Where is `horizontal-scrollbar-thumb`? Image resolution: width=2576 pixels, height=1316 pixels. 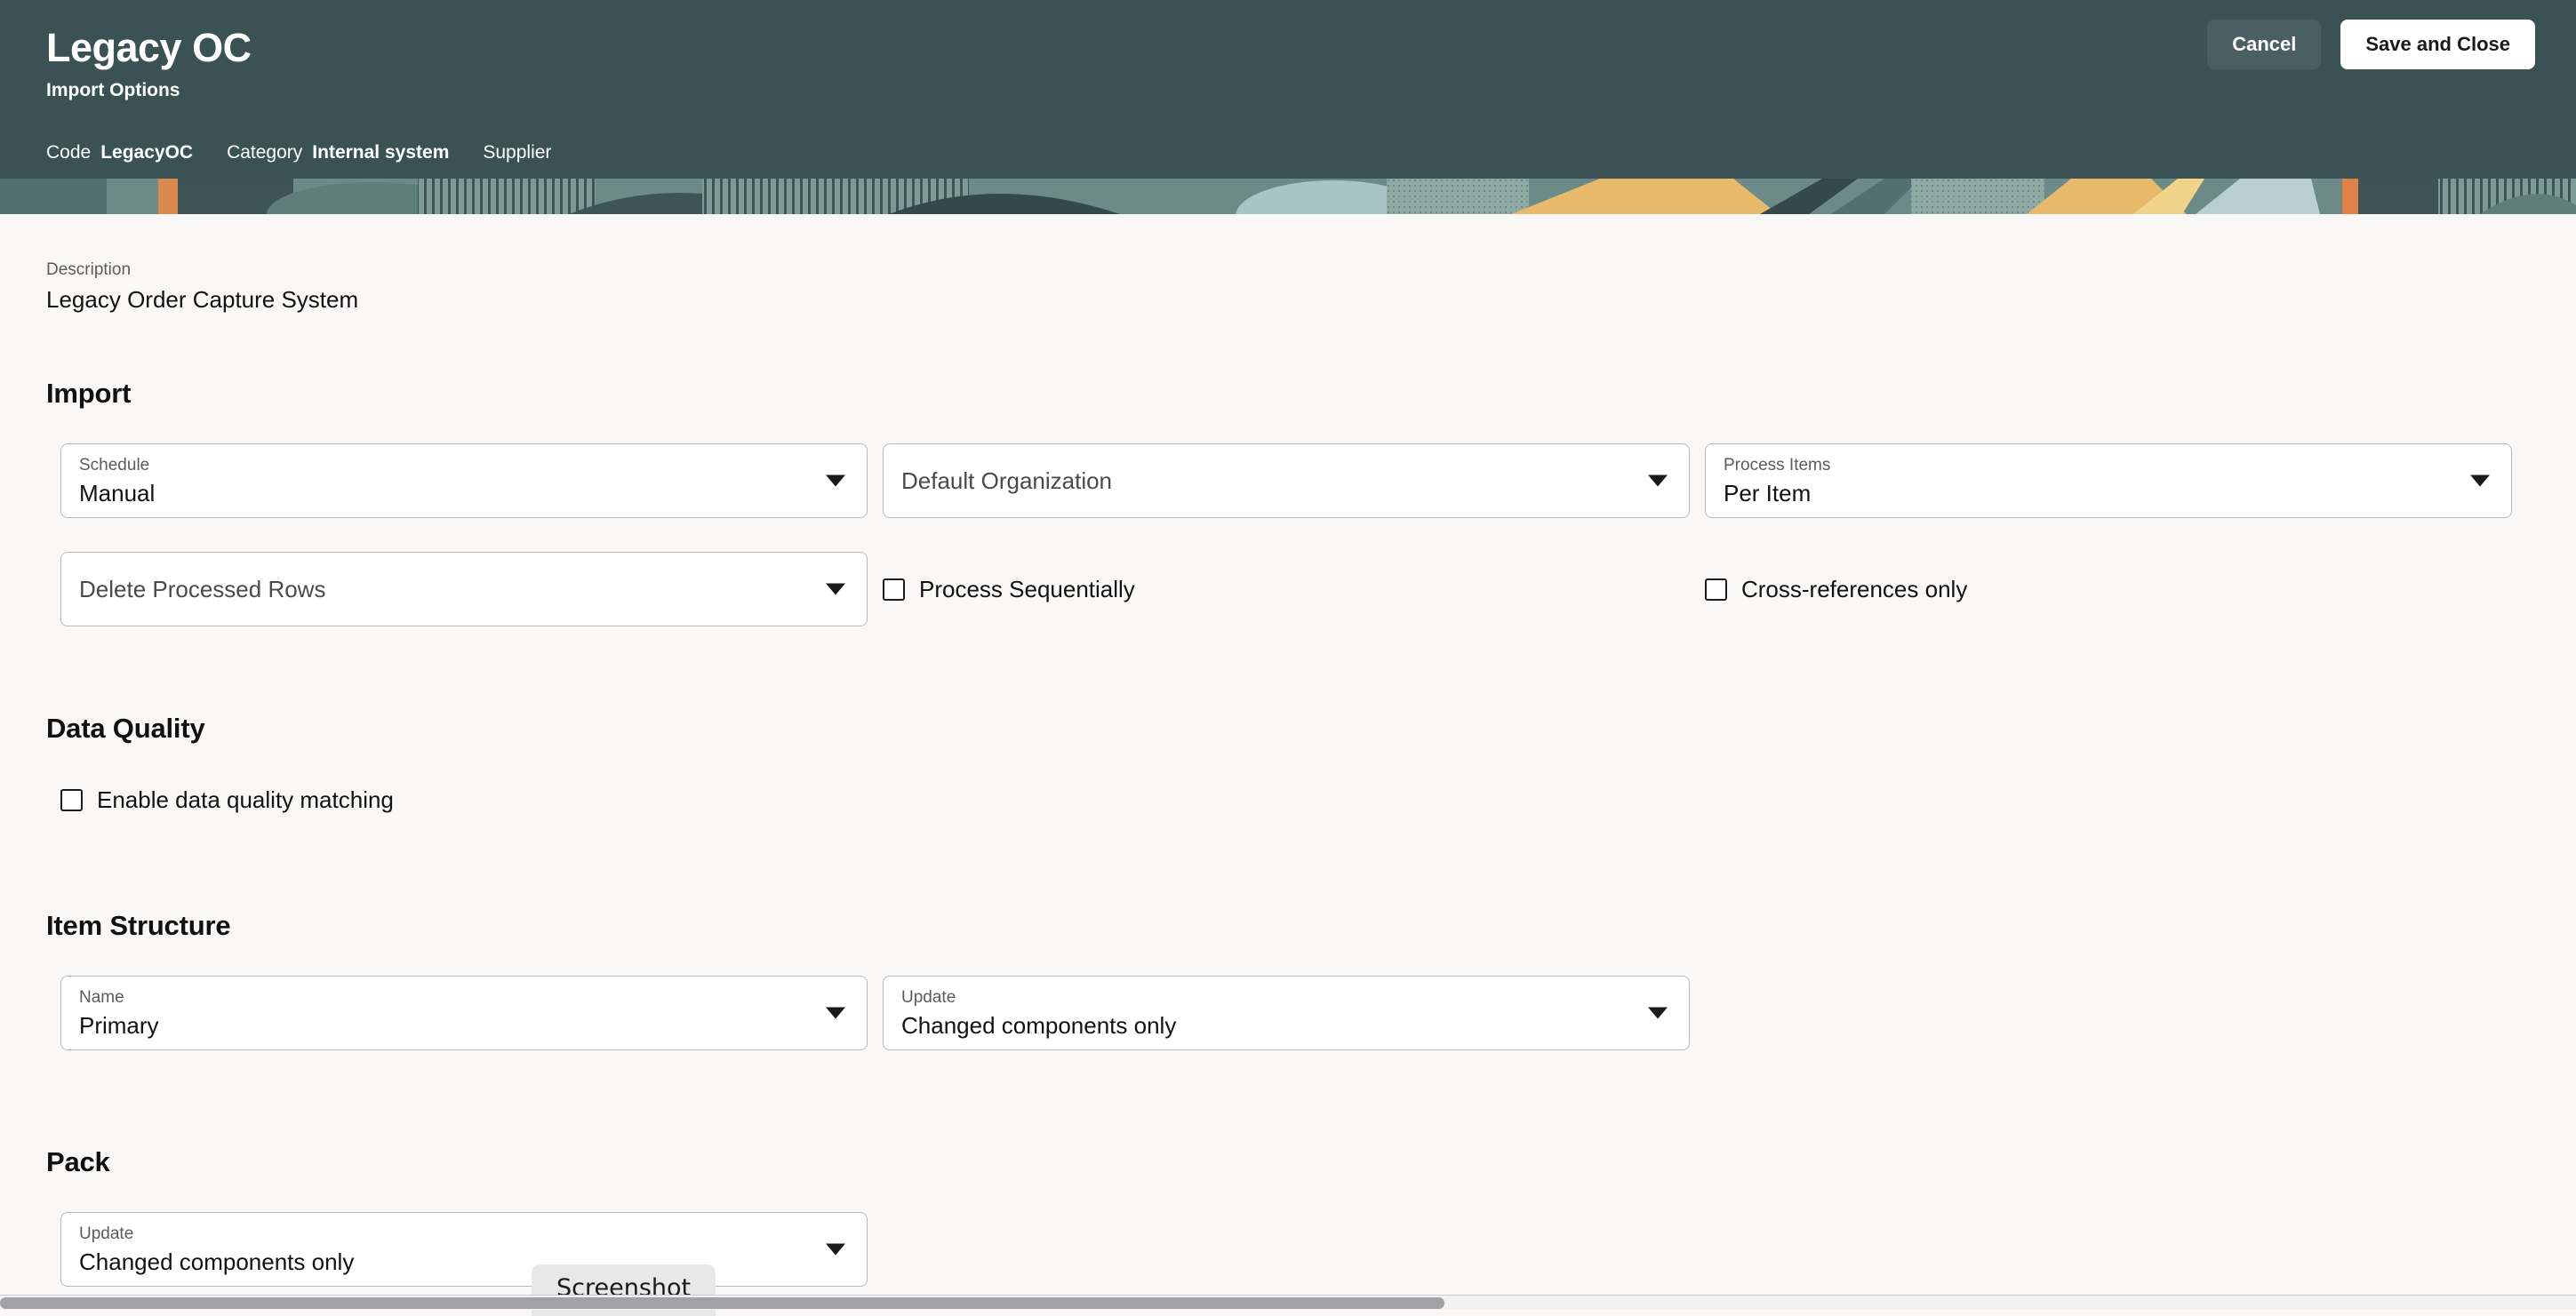
horizontal-scrollbar-thumb is located at coordinates (722, 1303).